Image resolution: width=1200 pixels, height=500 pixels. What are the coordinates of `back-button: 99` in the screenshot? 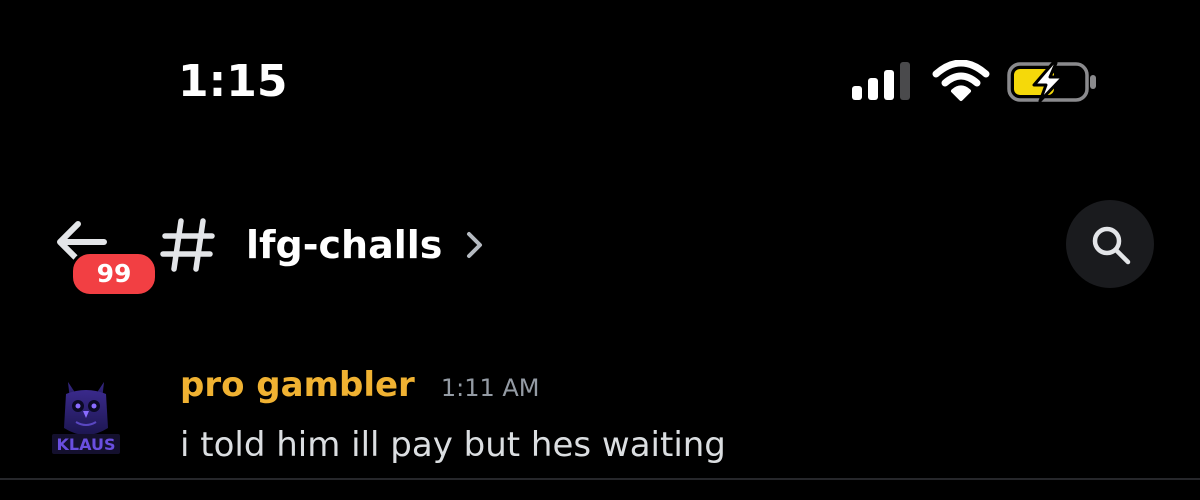 It's located at (104, 257).